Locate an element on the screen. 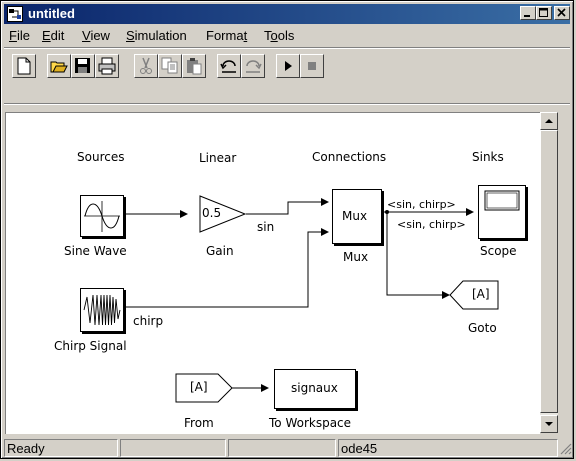  scope-screen-icon is located at coordinates (502, 200).